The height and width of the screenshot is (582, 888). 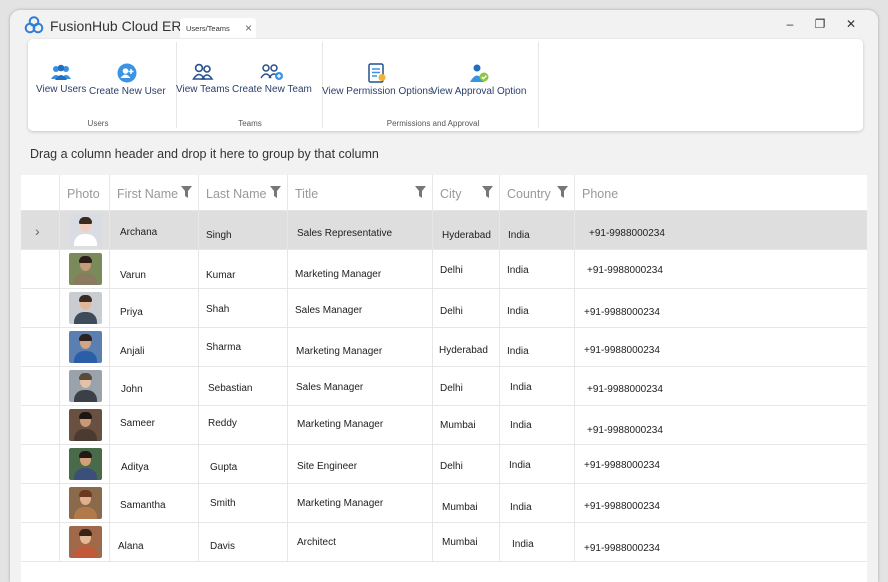 I want to click on minimize-button: –, so click(x=790, y=24).